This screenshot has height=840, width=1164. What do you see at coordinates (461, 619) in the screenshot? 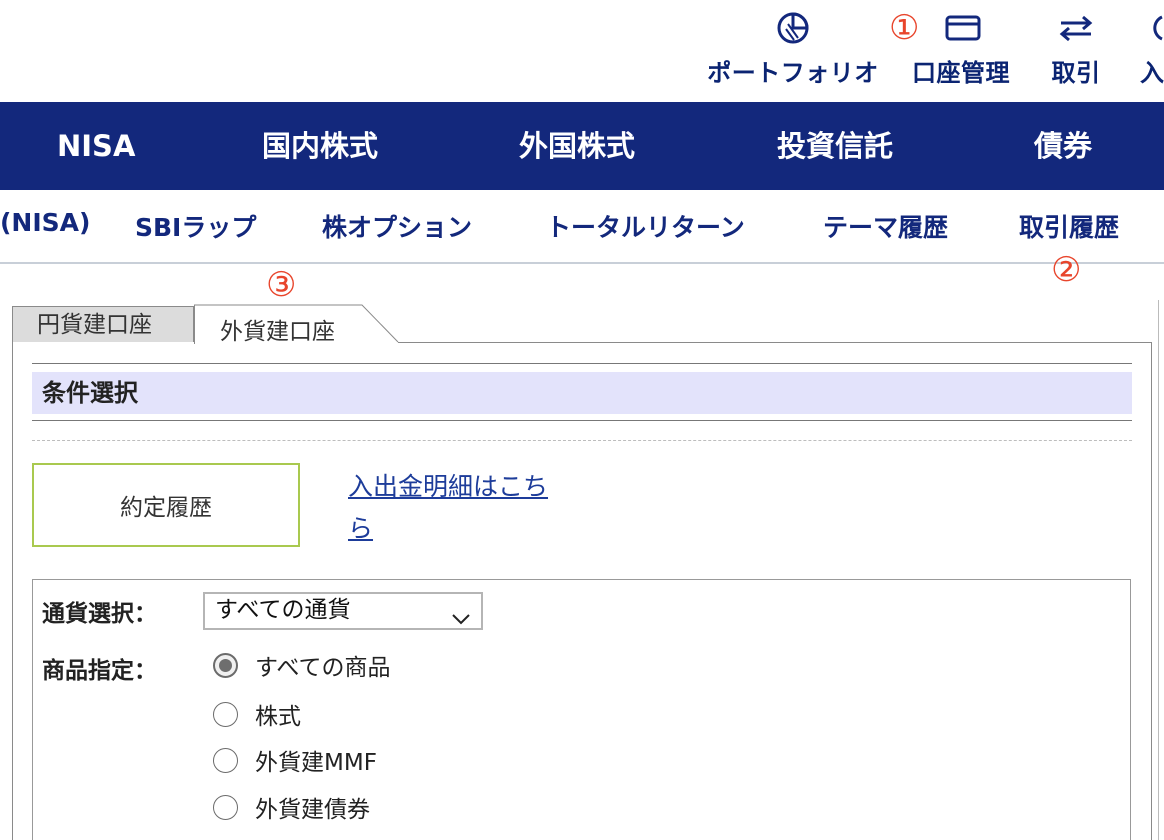
I see `chevron-down-icon` at bounding box center [461, 619].